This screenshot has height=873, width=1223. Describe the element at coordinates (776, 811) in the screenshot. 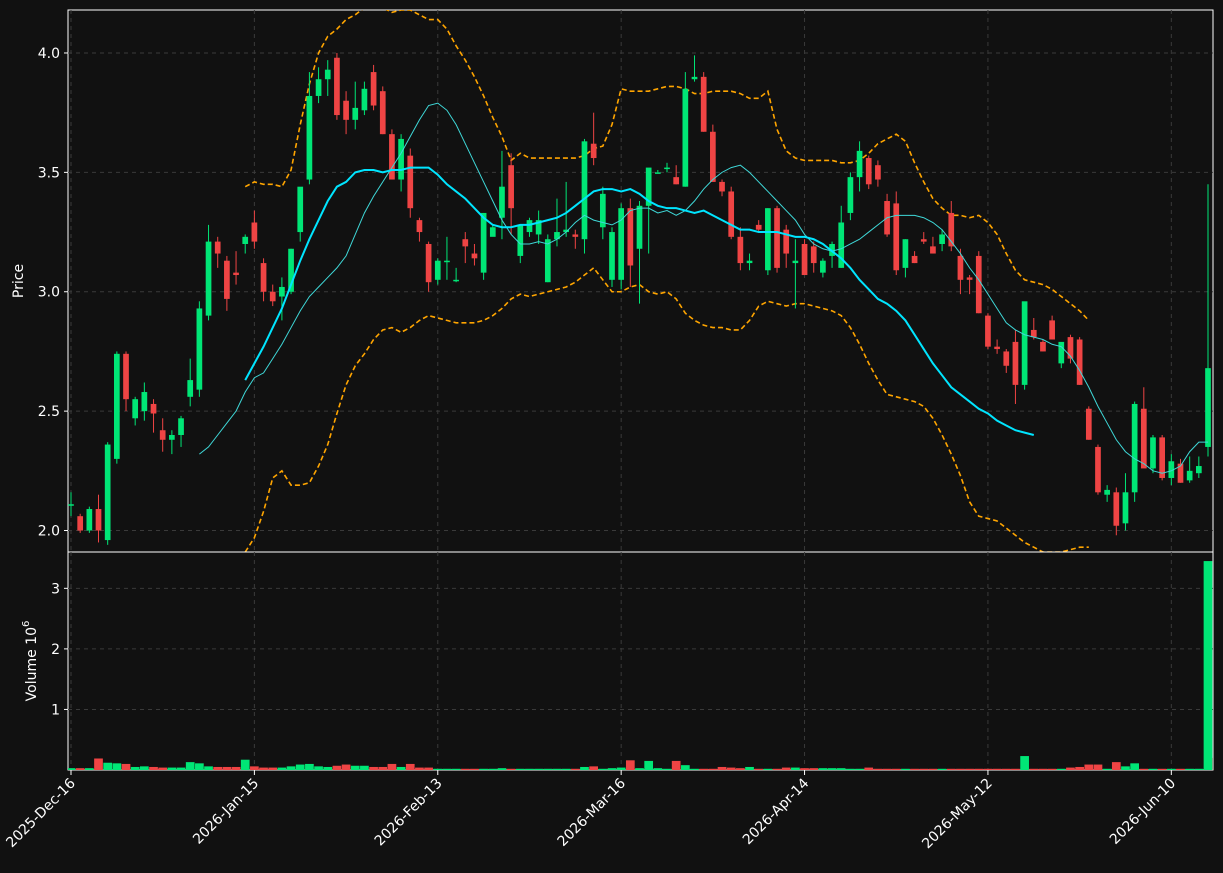

I see `x-tick-label: 2026-Apr-14` at that location.